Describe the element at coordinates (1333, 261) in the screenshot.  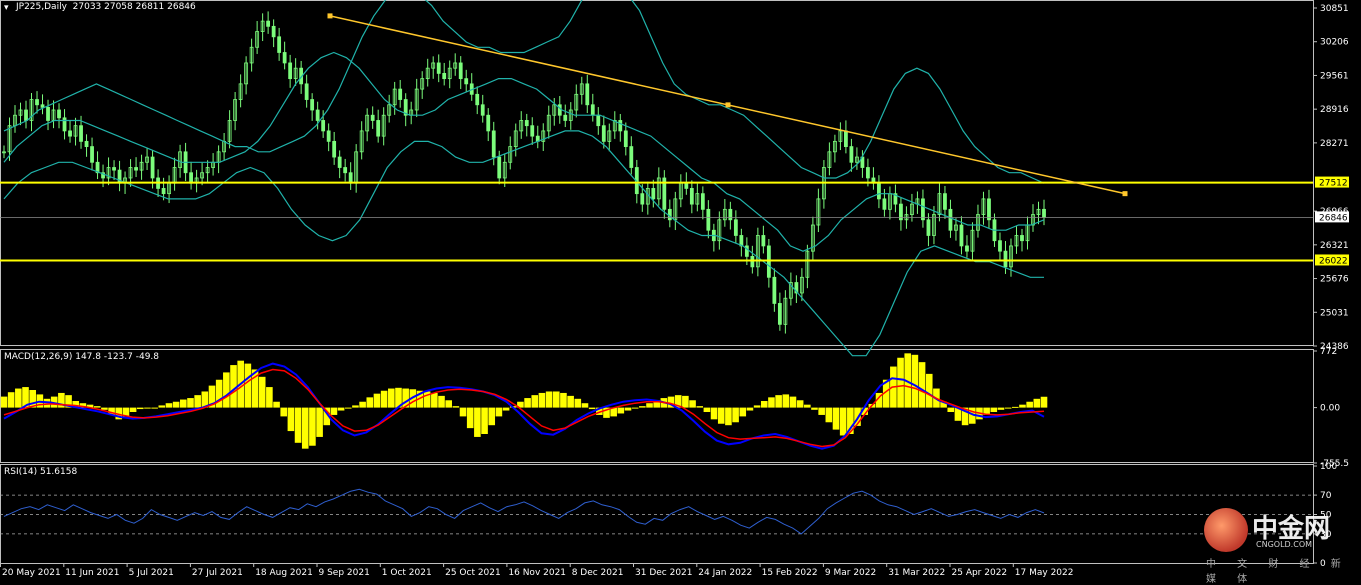
I see `price-tag-label: 26022` at that location.